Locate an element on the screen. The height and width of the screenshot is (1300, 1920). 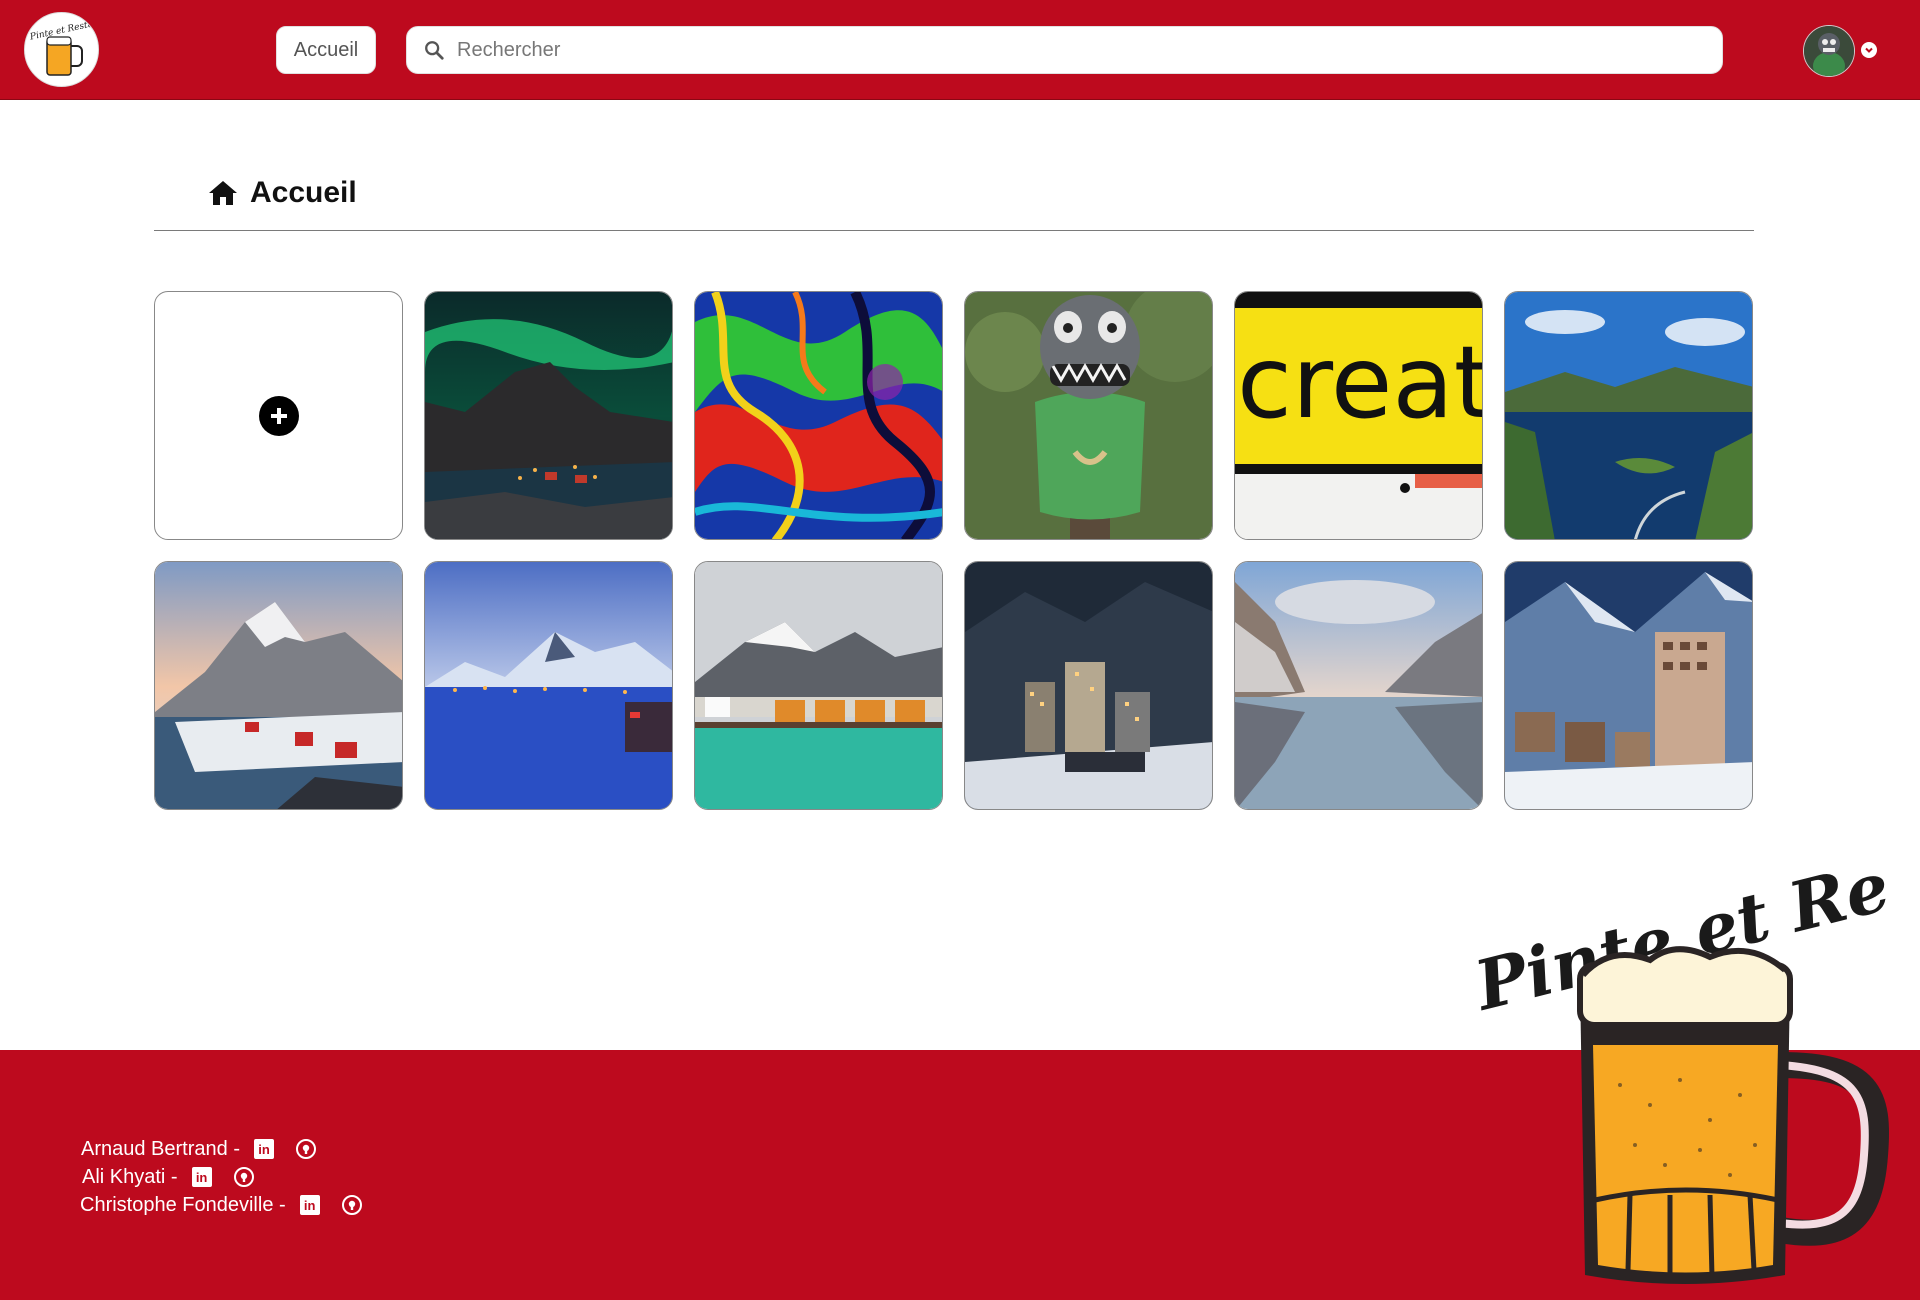
beer-mug-mascot-icon: Pinte et Reste is located at coordinates (1678, 1064).